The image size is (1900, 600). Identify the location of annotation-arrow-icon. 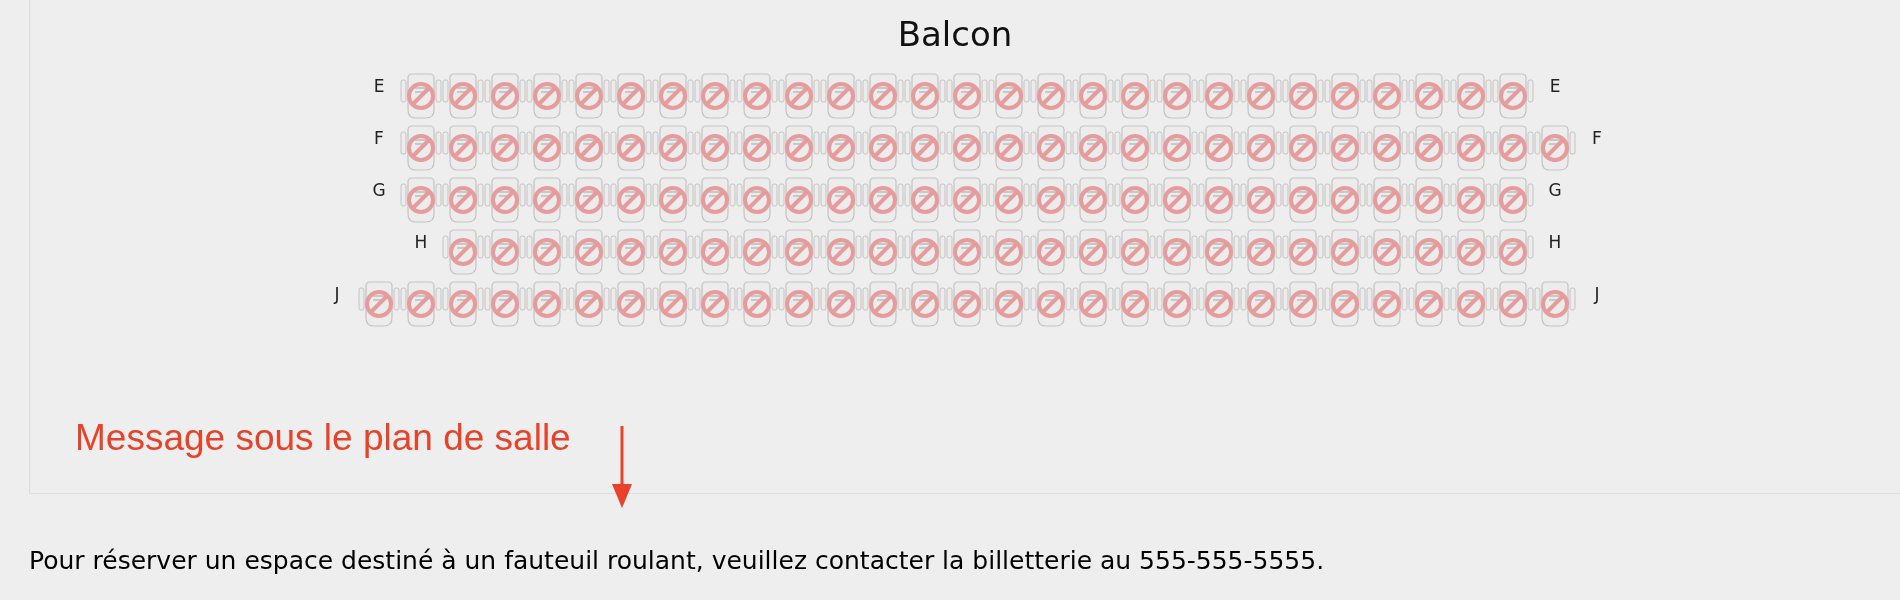
(622, 467).